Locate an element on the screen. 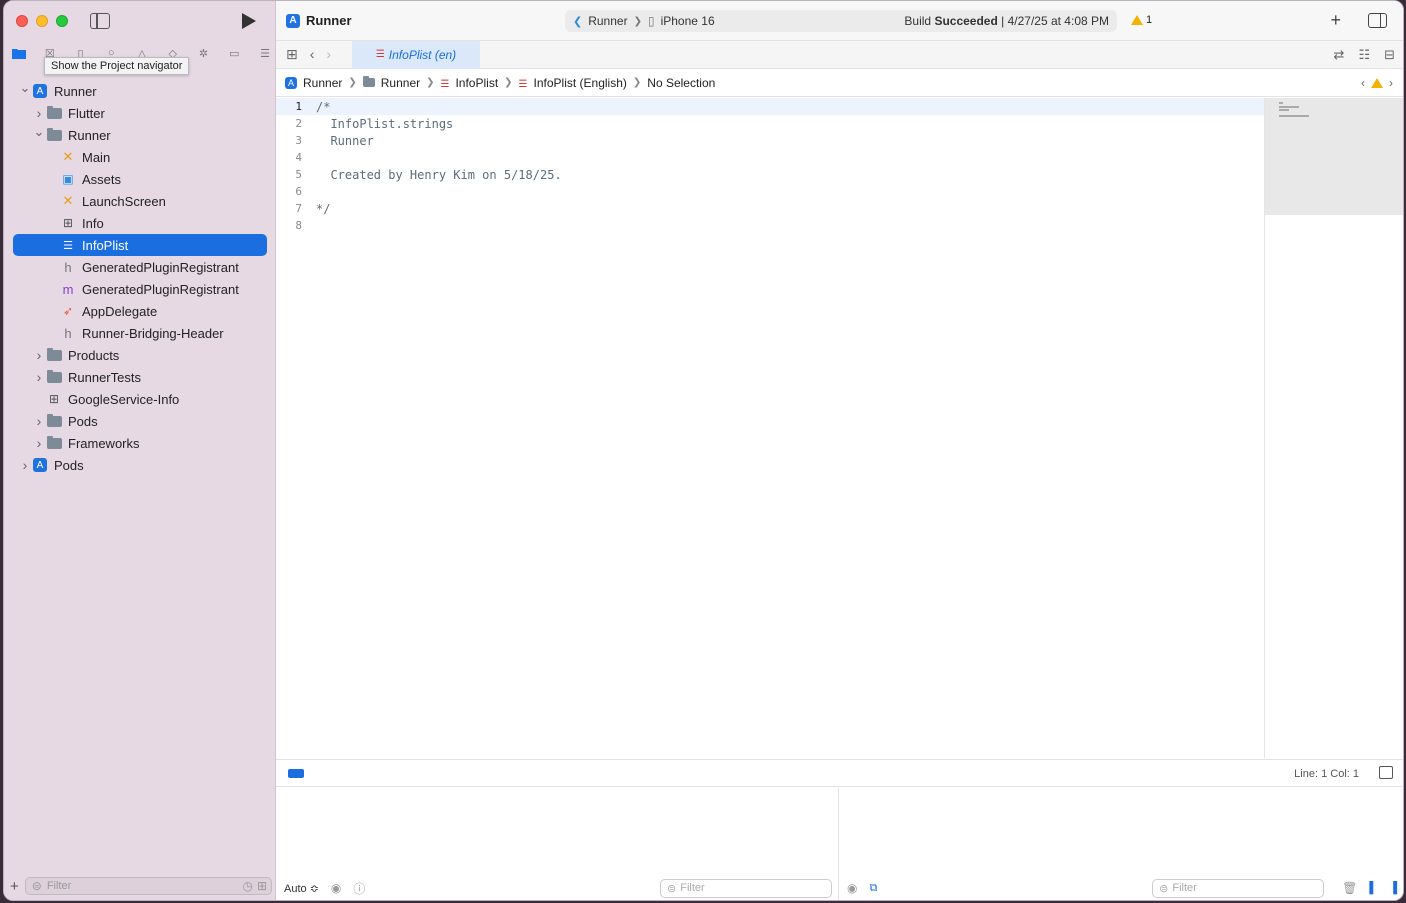 The image size is (1406, 903). scheme-selector: ❮ Runner ❯ ▯ iPhone 16 is located at coordinates (644, 21).